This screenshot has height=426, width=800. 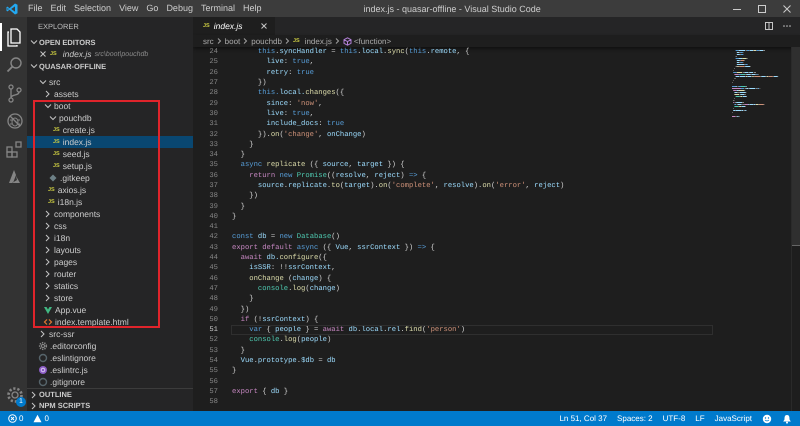 What do you see at coordinates (583, 418) in the screenshot?
I see `status-item: Ln 51, Col 37` at bounding box center [583, 418].